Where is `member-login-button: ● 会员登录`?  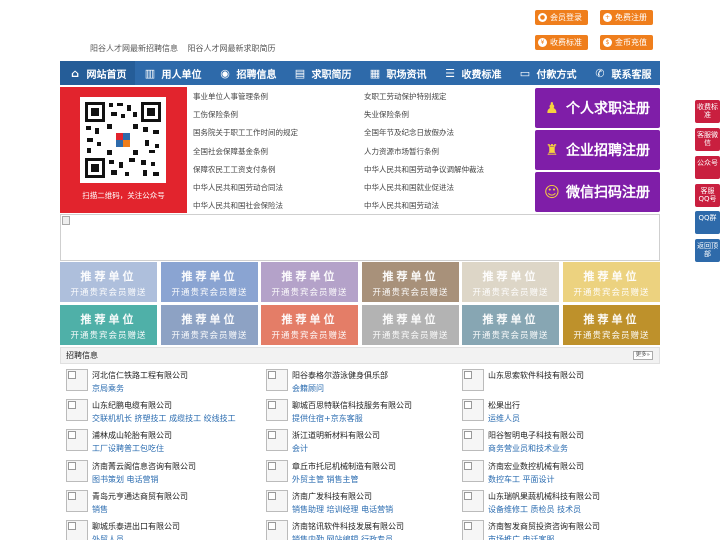
member-login-button: ● 会员登录 is located at coordinates (561, 17).